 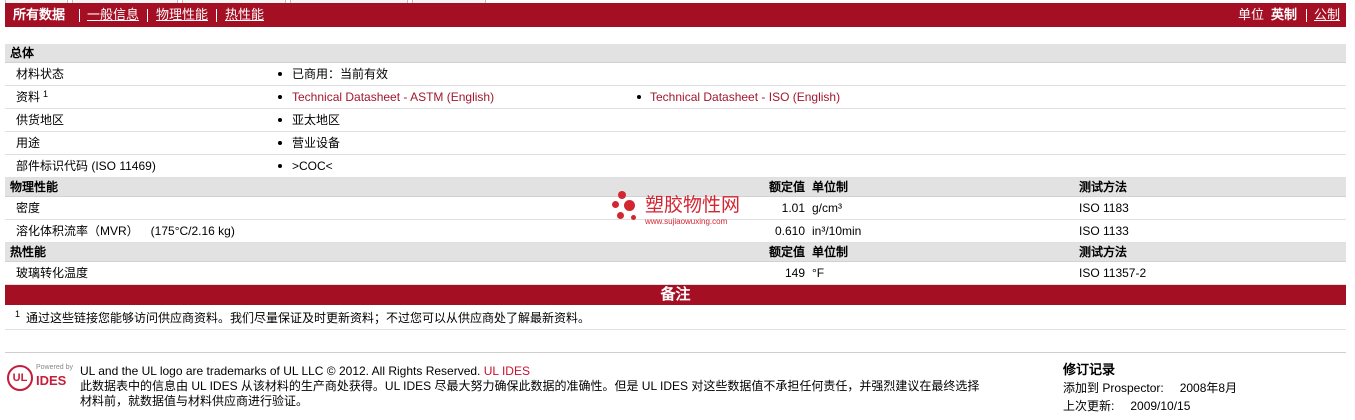 What do you see at coordinates (192, 231) in the screenshot?
I see `test-condition: (175°C/2.16 kg)` at bounding box center [192, 231].